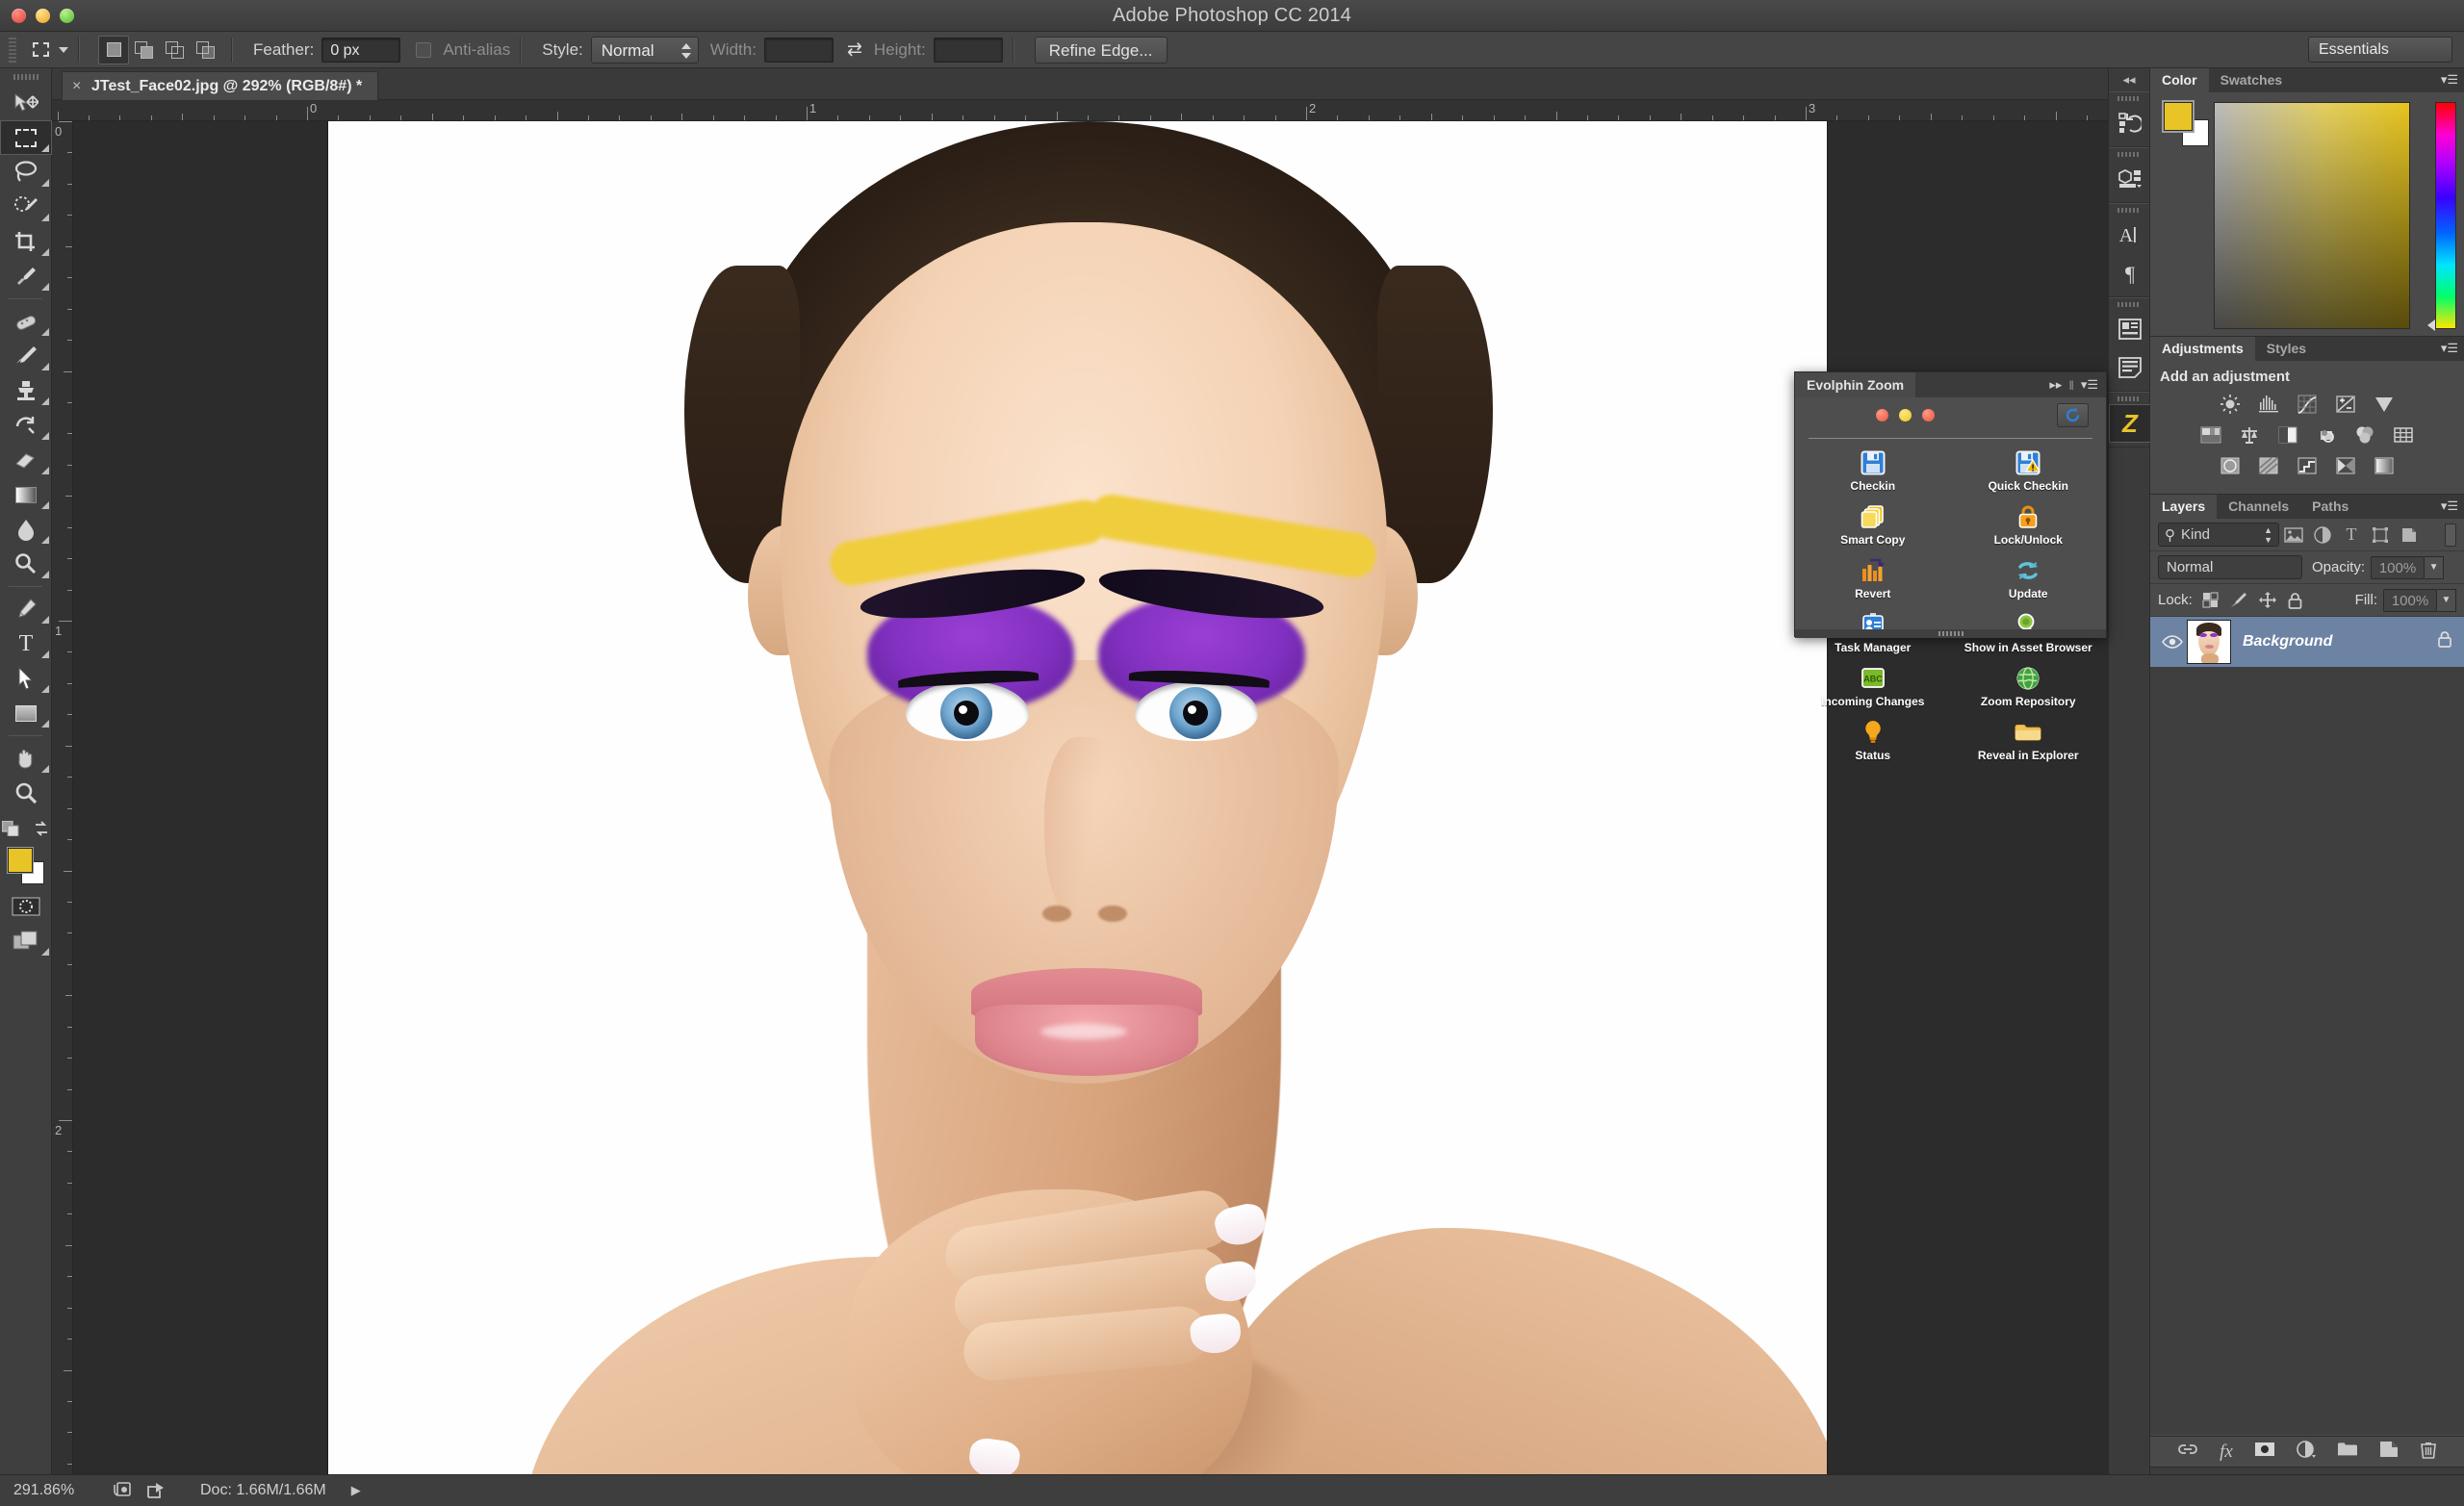  I want to click on feather-input: 0 px, so click(361, 50).